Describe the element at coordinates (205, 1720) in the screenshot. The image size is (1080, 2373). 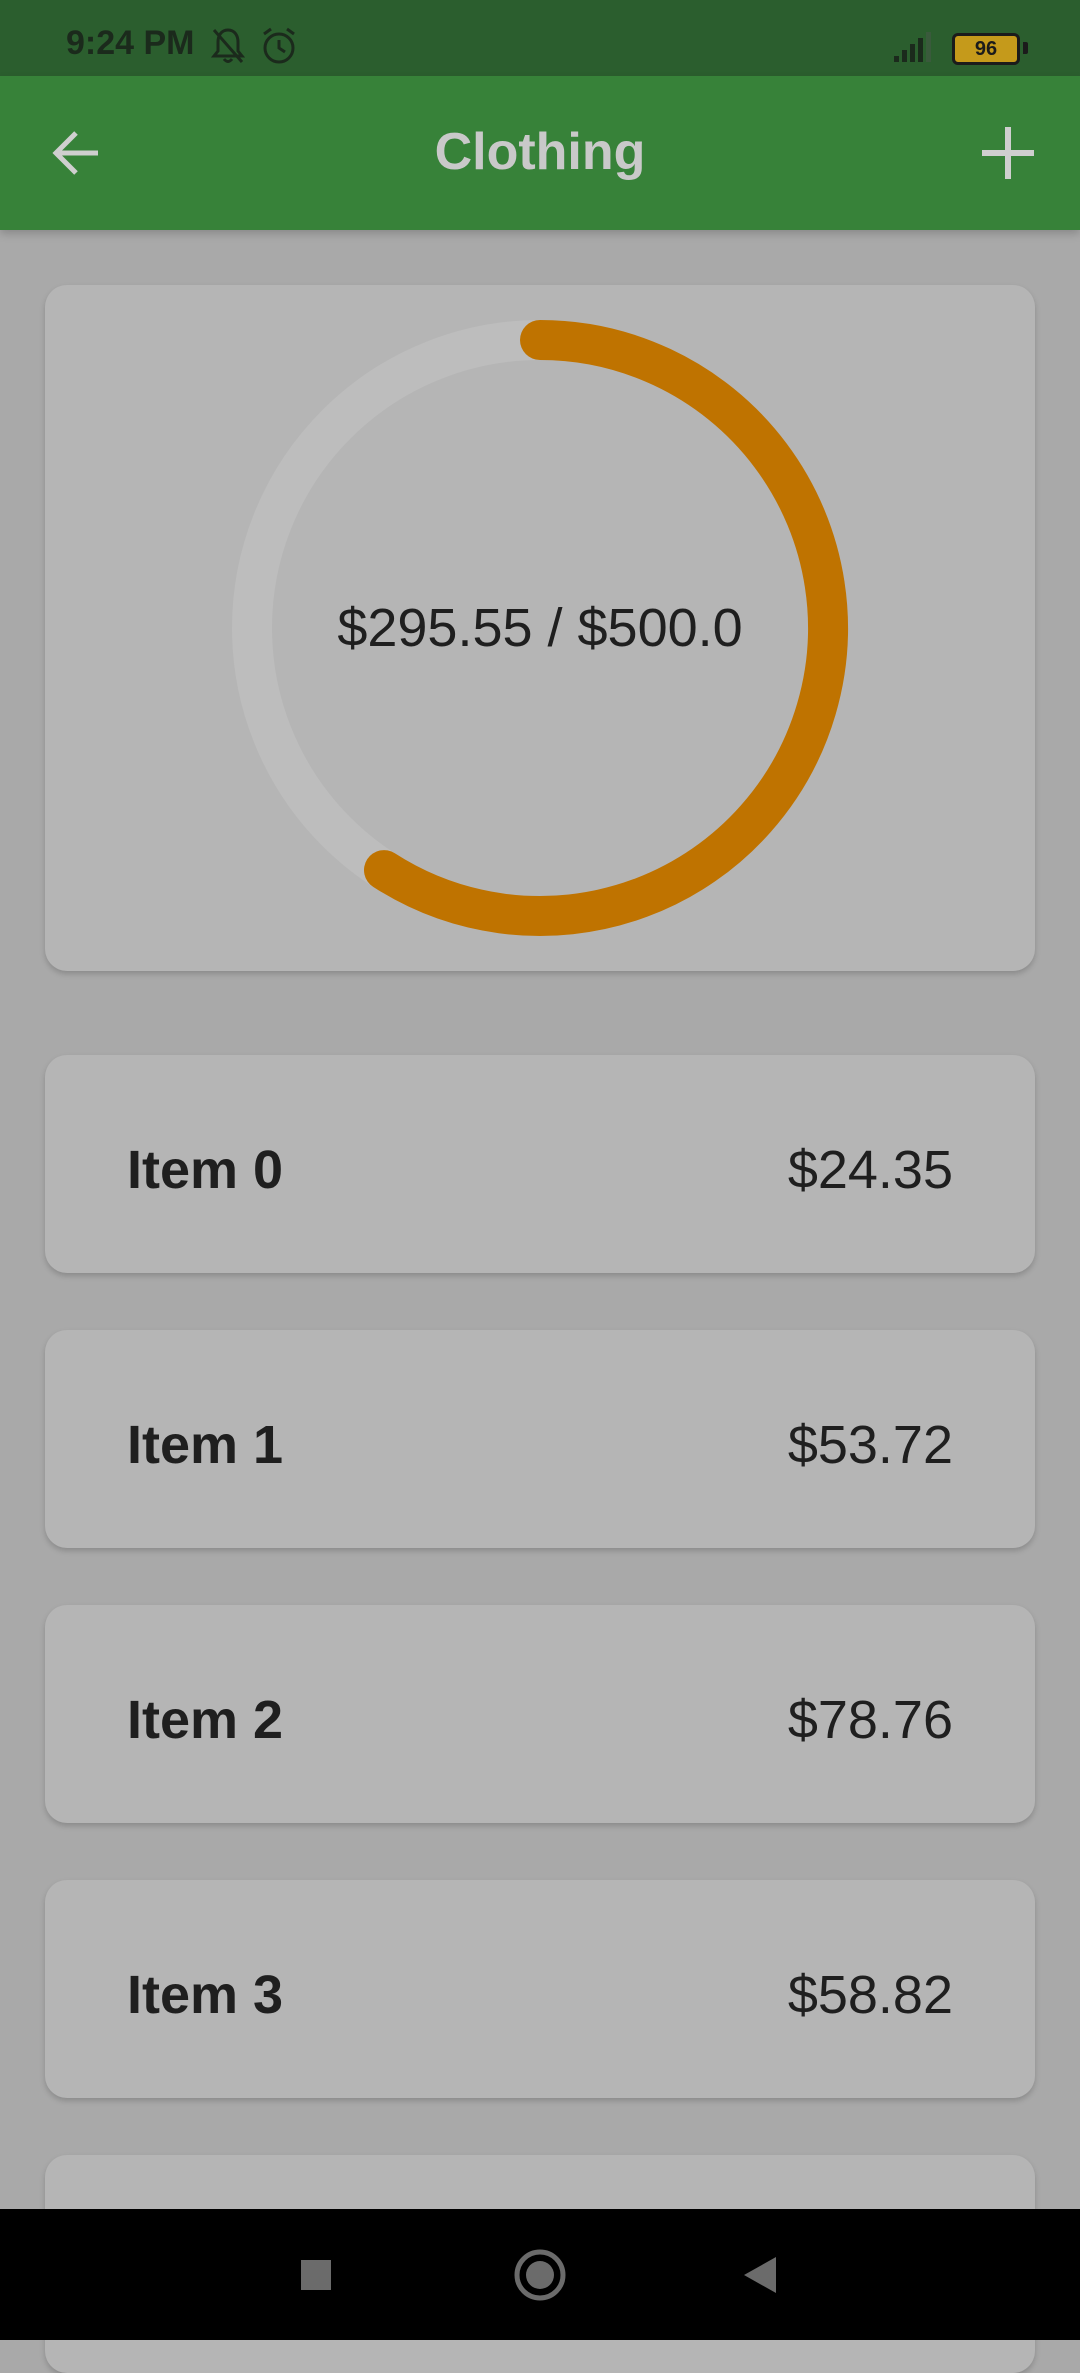
I see `item-name: Item 2` at that location.